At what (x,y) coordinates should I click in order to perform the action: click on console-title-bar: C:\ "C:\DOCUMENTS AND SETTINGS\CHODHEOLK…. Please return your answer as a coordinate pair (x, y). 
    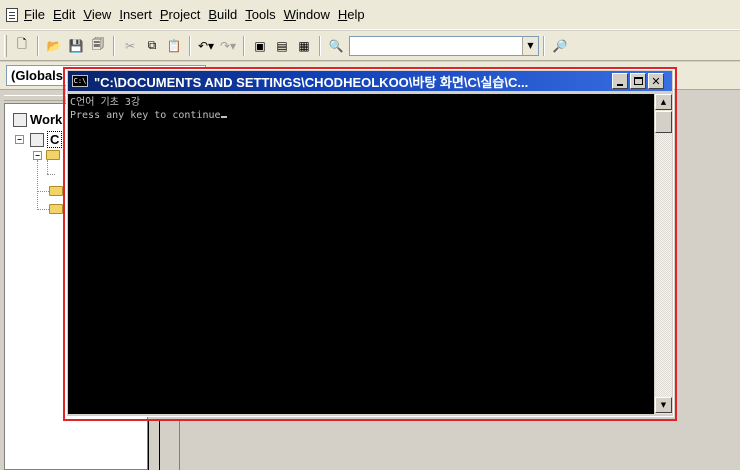
    Looking at the image, I should click on (370, 81).